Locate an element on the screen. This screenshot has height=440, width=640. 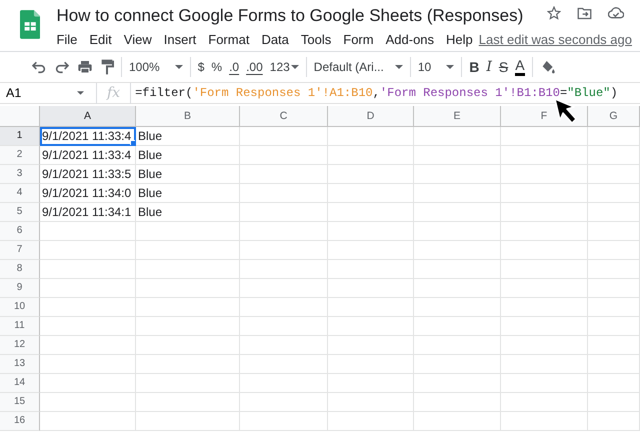
dropdown-button: 10 is located at coordinates (436, 67).